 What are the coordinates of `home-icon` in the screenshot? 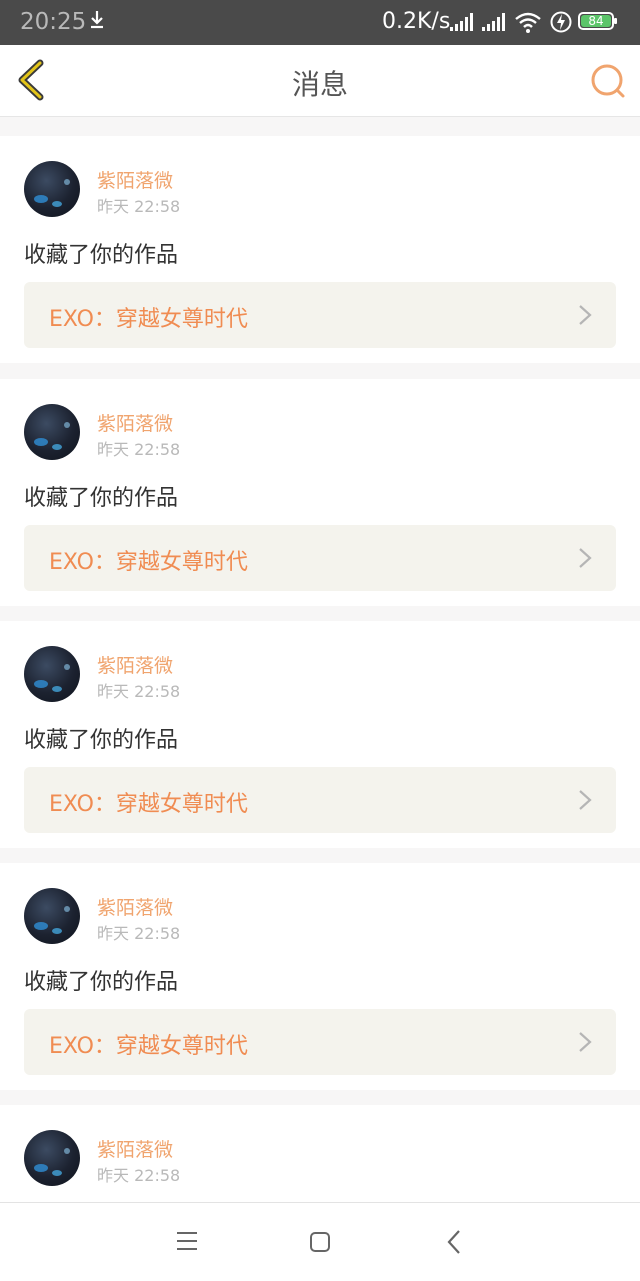 It's located at (320, 1242).